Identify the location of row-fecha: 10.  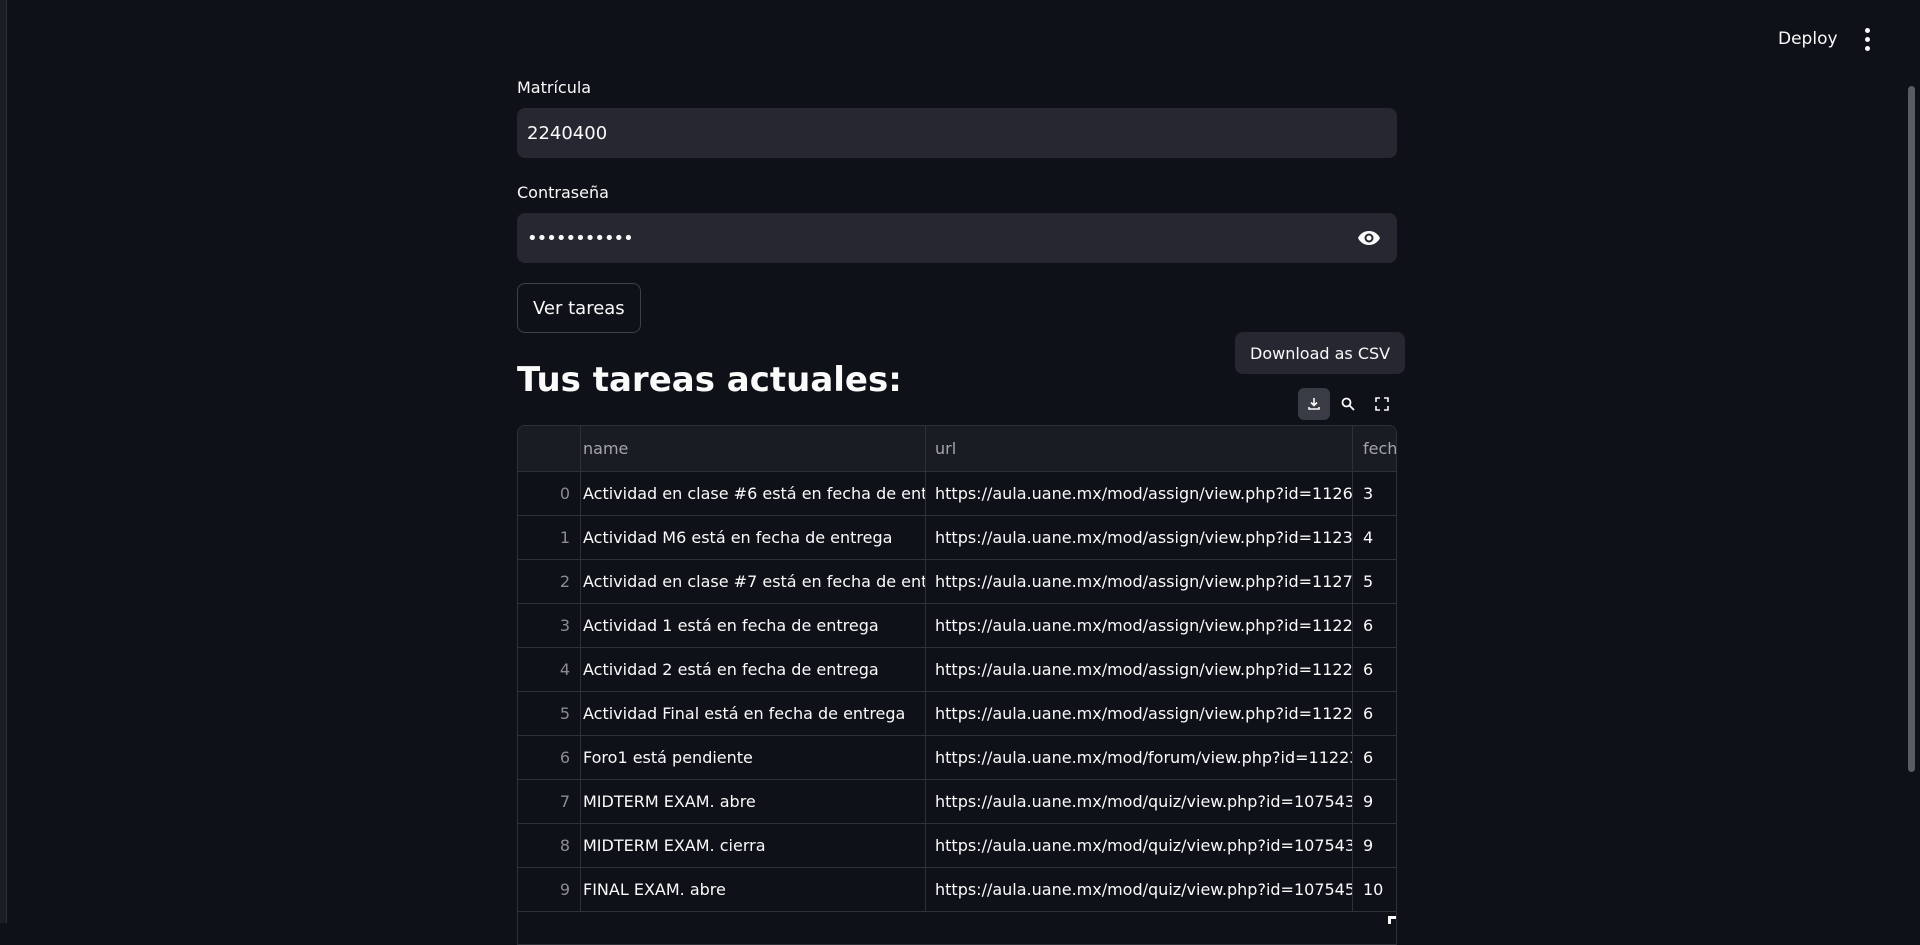
(1374, 889).